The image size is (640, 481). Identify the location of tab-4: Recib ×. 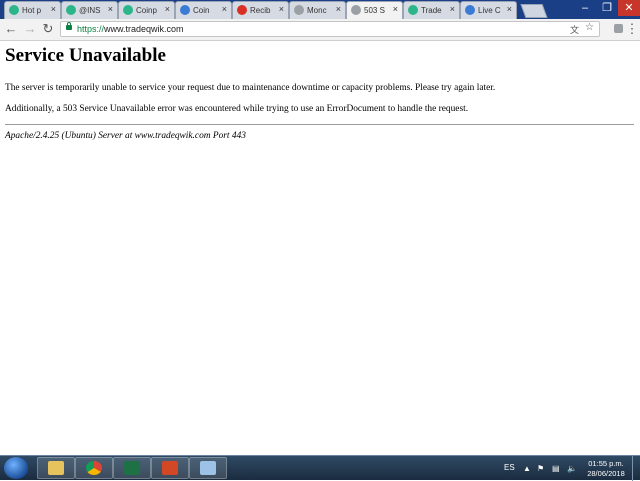
(260, 10).